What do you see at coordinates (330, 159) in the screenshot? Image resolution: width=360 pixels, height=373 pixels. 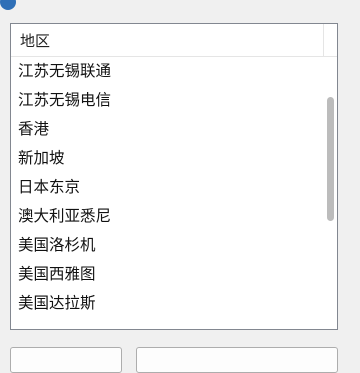 I see `scrollbar-thumb` at bounding box center [330, 159].